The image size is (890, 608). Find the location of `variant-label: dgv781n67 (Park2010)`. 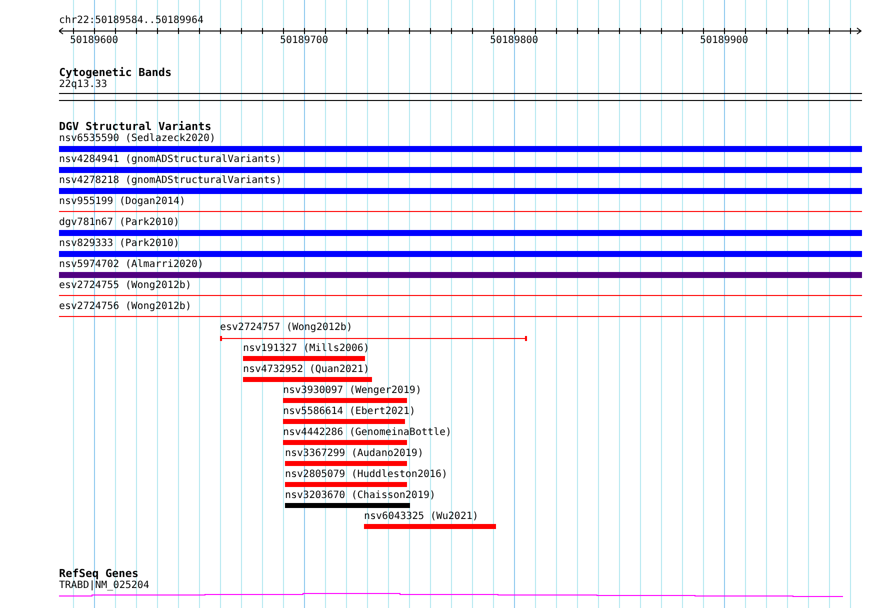

variant-label: dgv781n67 (Park2010) is located at coordinates (119, 223).